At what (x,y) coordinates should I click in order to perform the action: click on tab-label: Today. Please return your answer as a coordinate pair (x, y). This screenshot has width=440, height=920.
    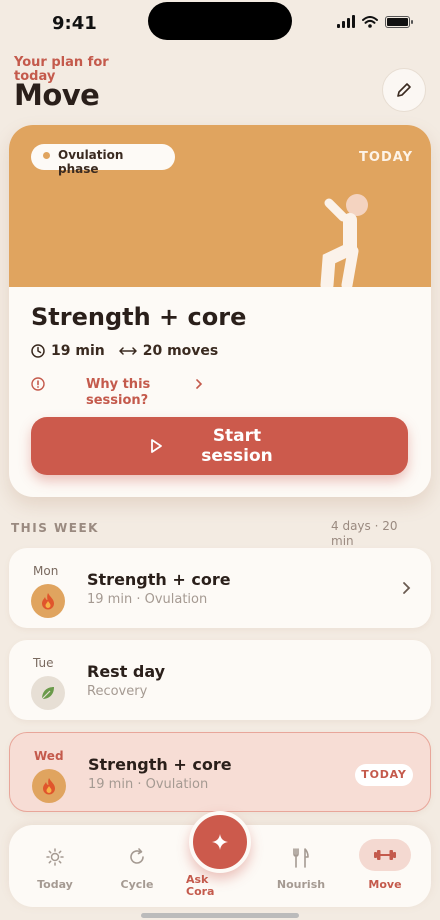
    Looking at the image, I should click on (55, 884).